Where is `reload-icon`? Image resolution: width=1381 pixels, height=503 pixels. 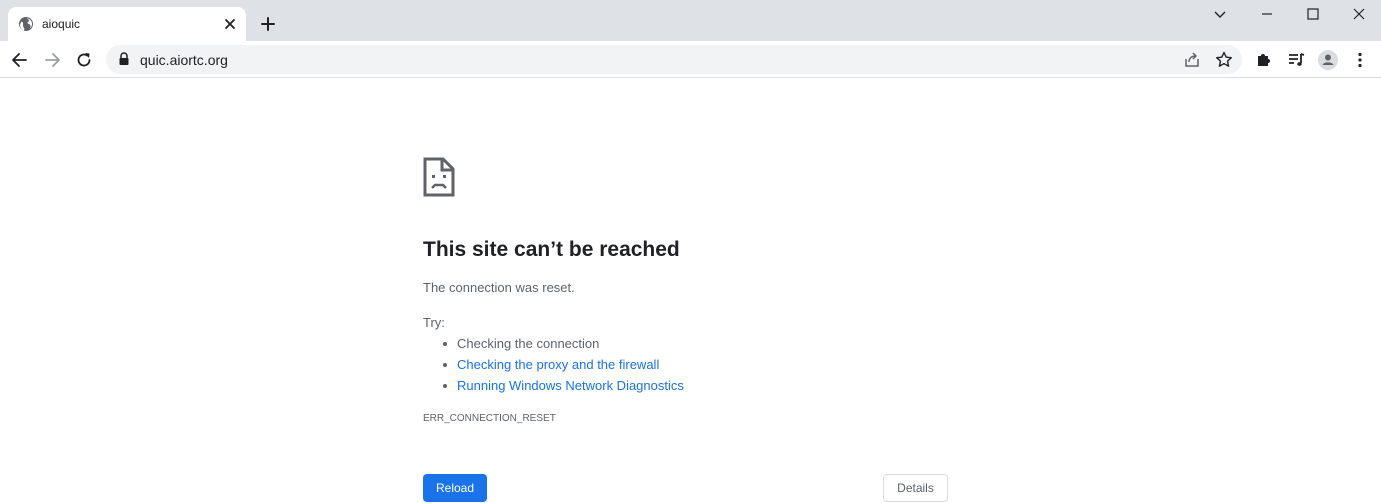 reload-icon is located at coordinates (84, 60).